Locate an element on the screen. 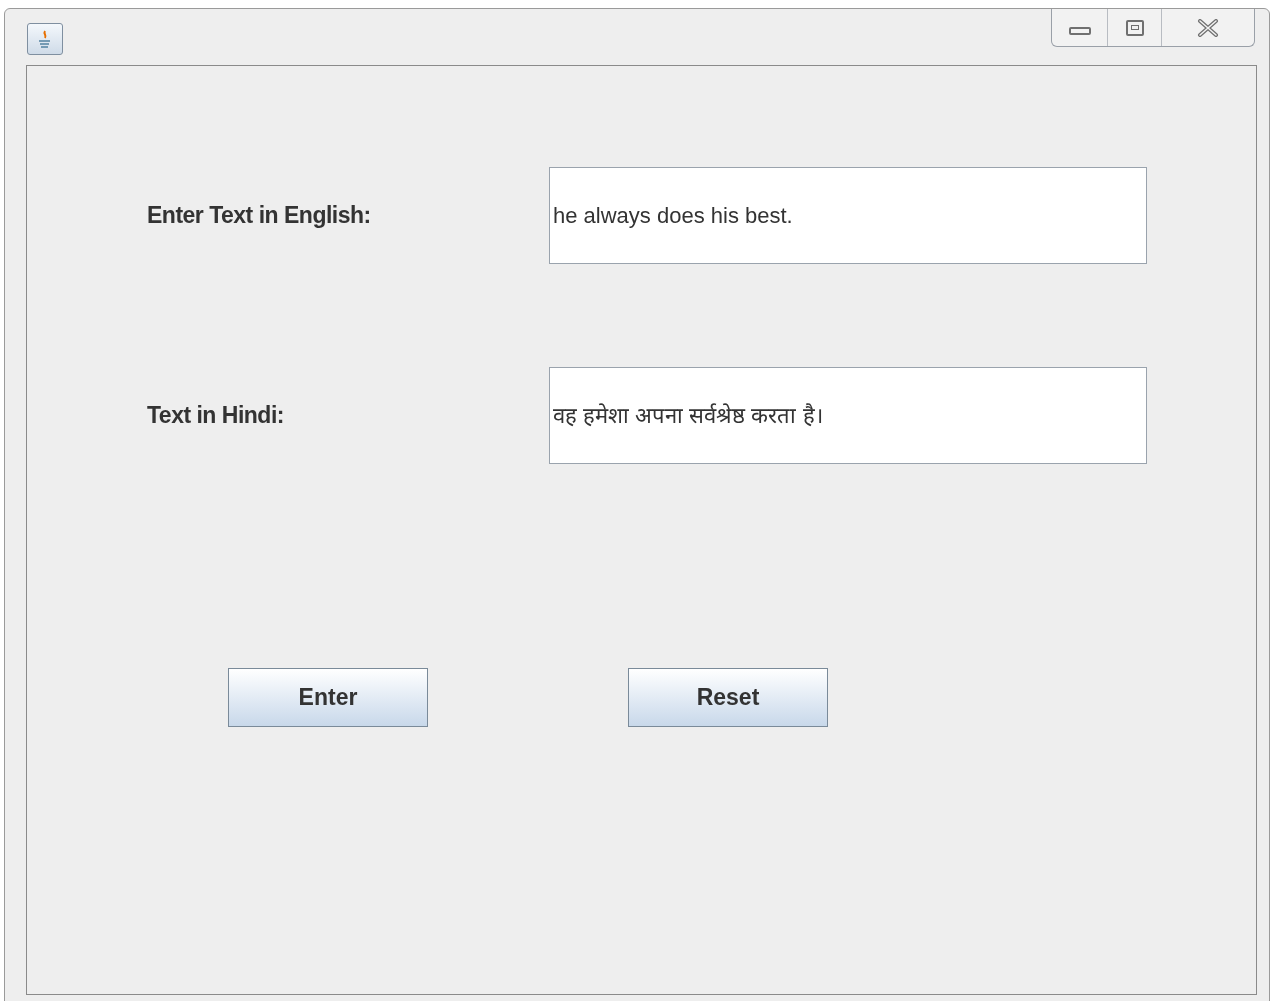 The image size is (1272, 1001). action-button: Enter is located at coordinates (328, 697).